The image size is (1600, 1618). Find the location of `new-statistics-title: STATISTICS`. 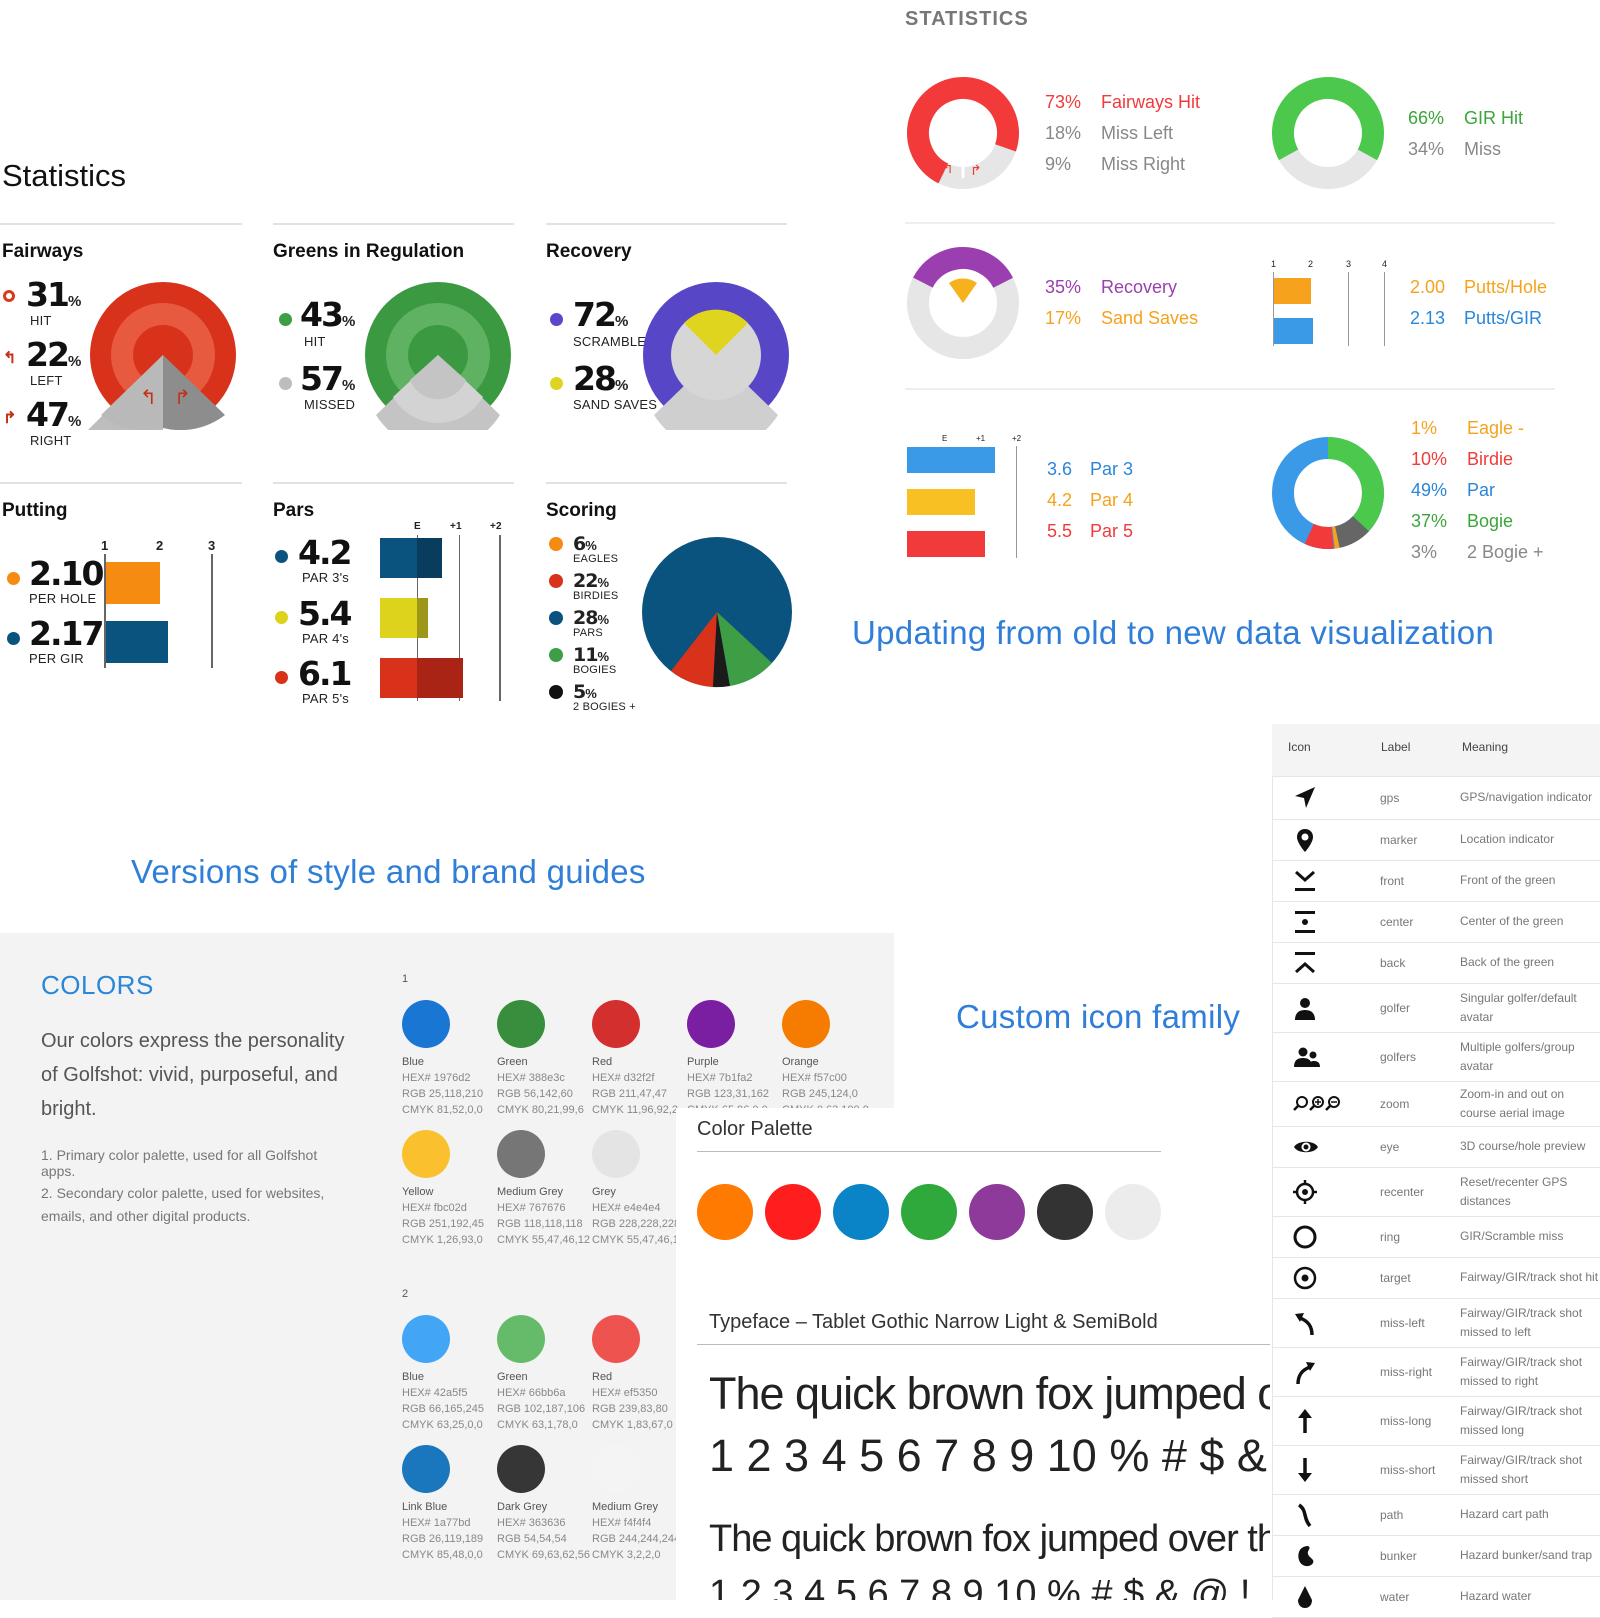

new-statistics-title: STATISTICS is located at coordinates (967, 19).